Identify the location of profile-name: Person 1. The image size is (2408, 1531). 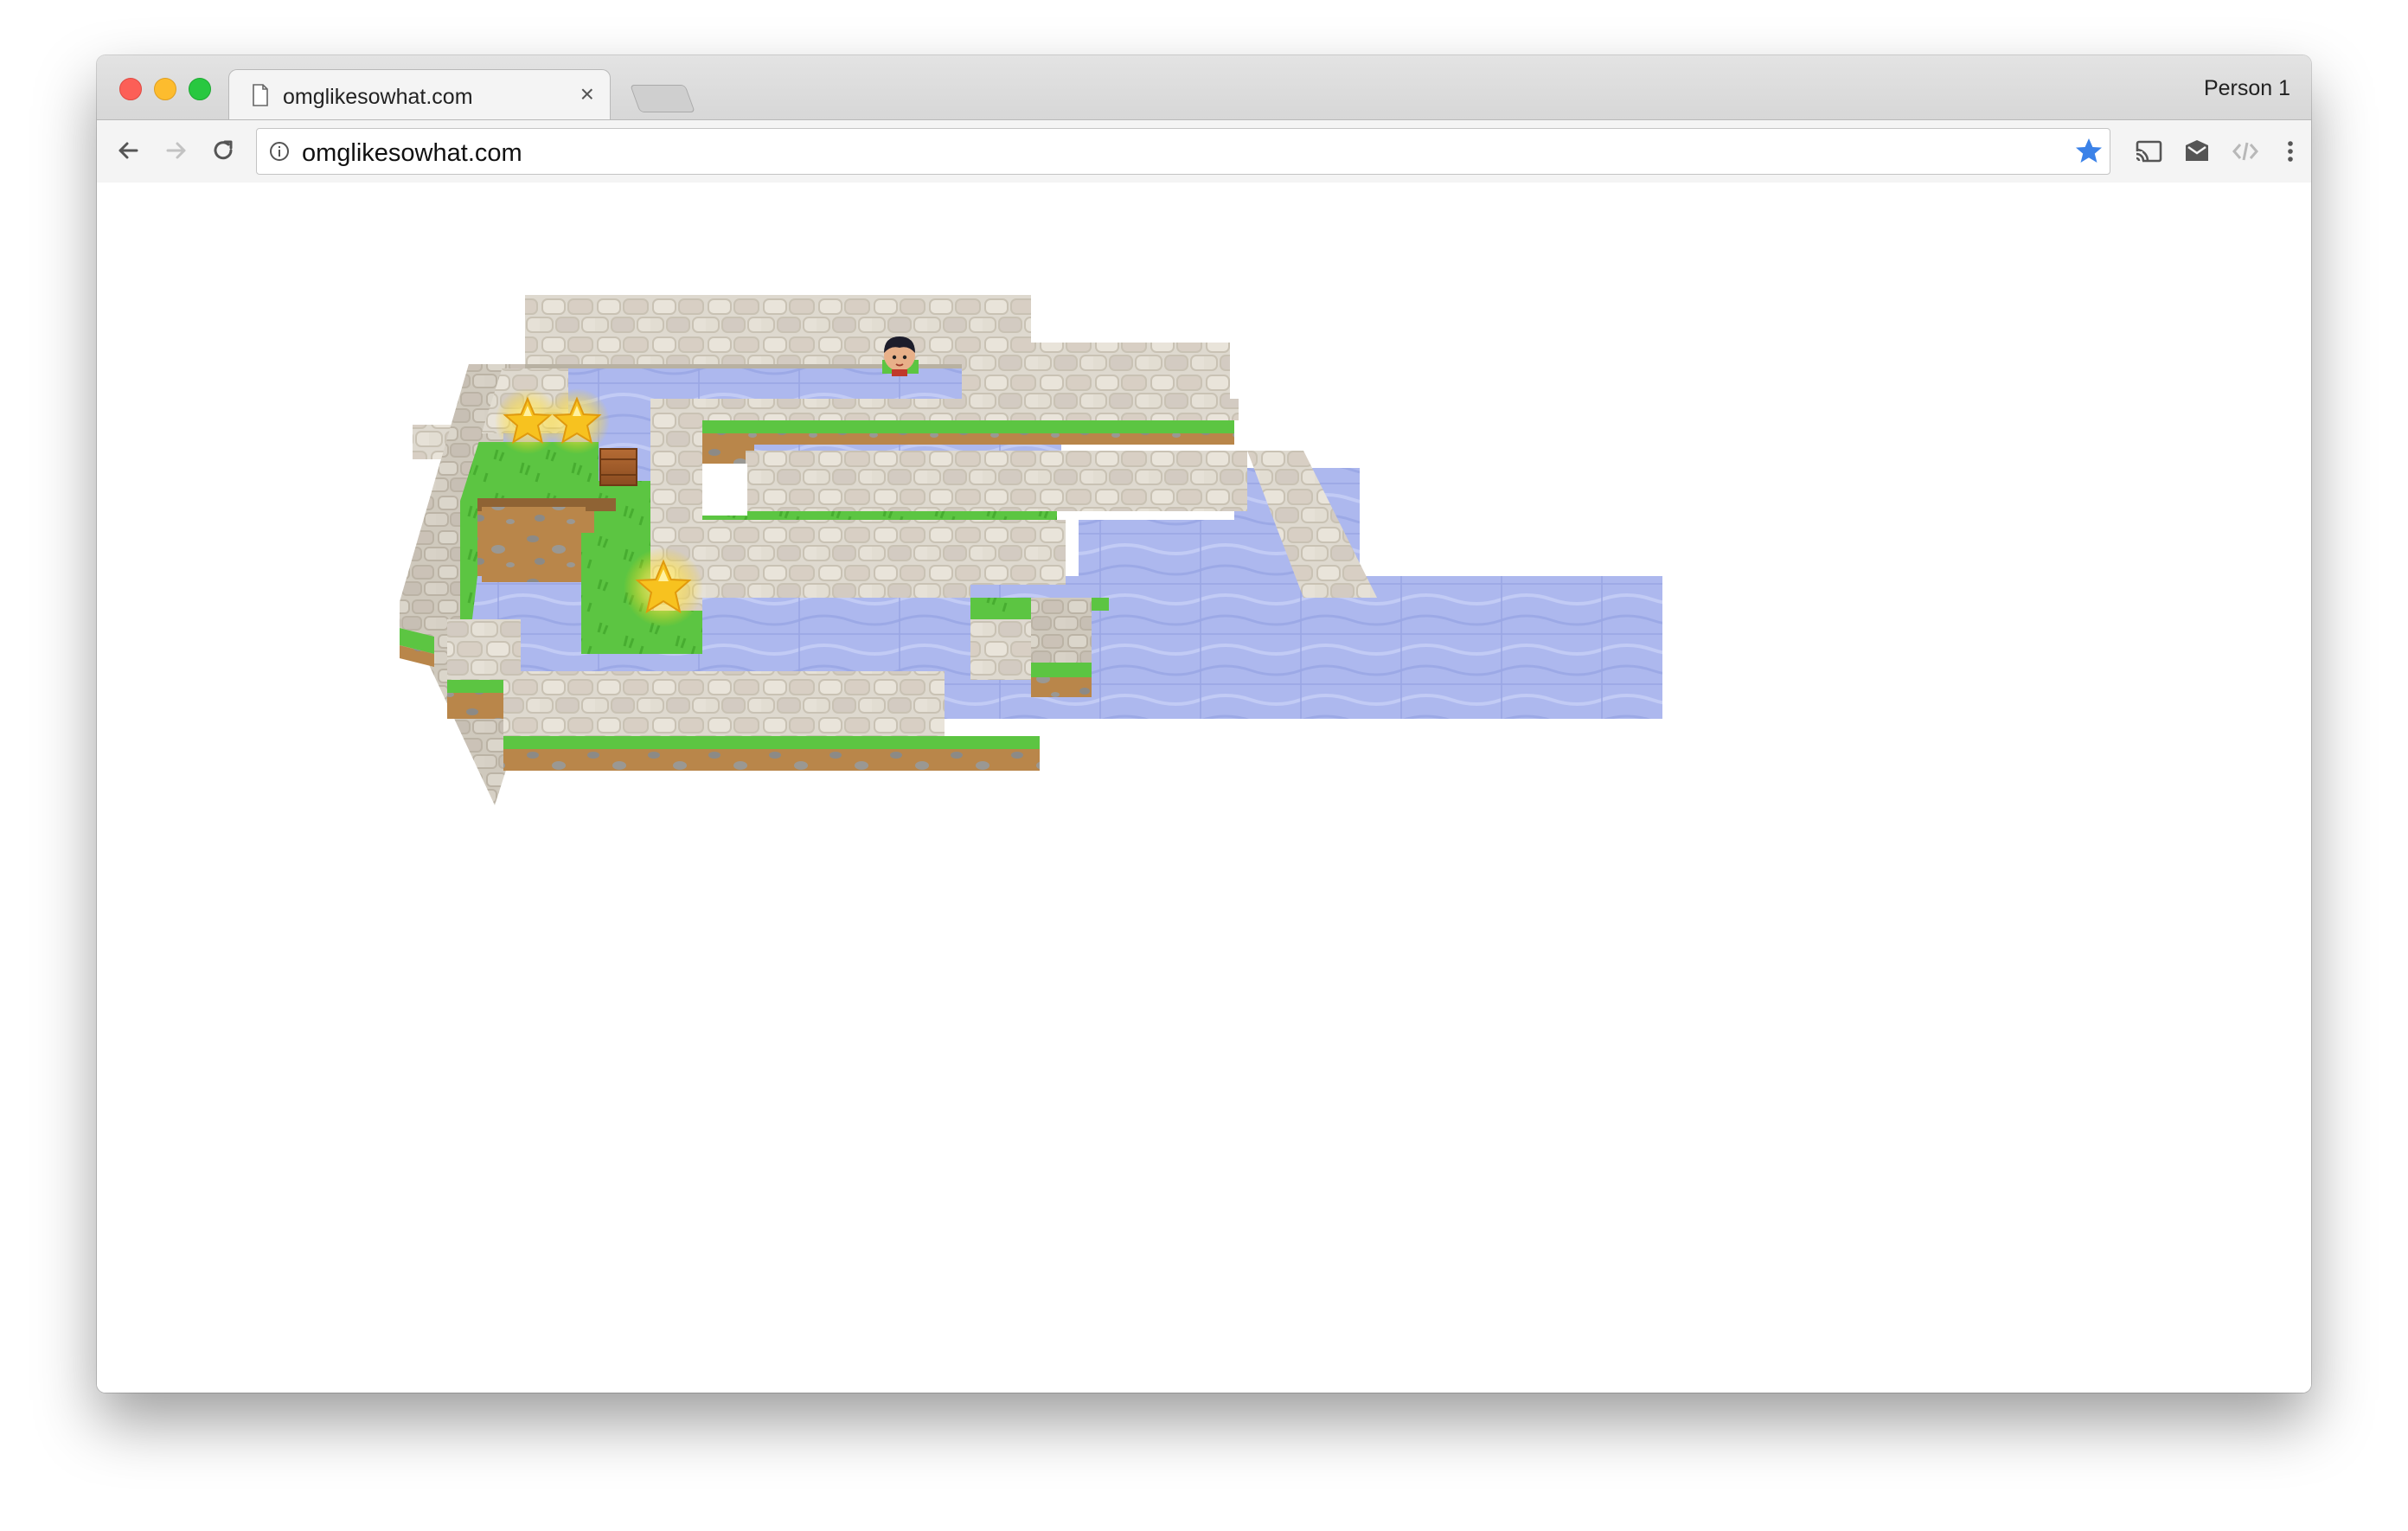
(2247, 88).